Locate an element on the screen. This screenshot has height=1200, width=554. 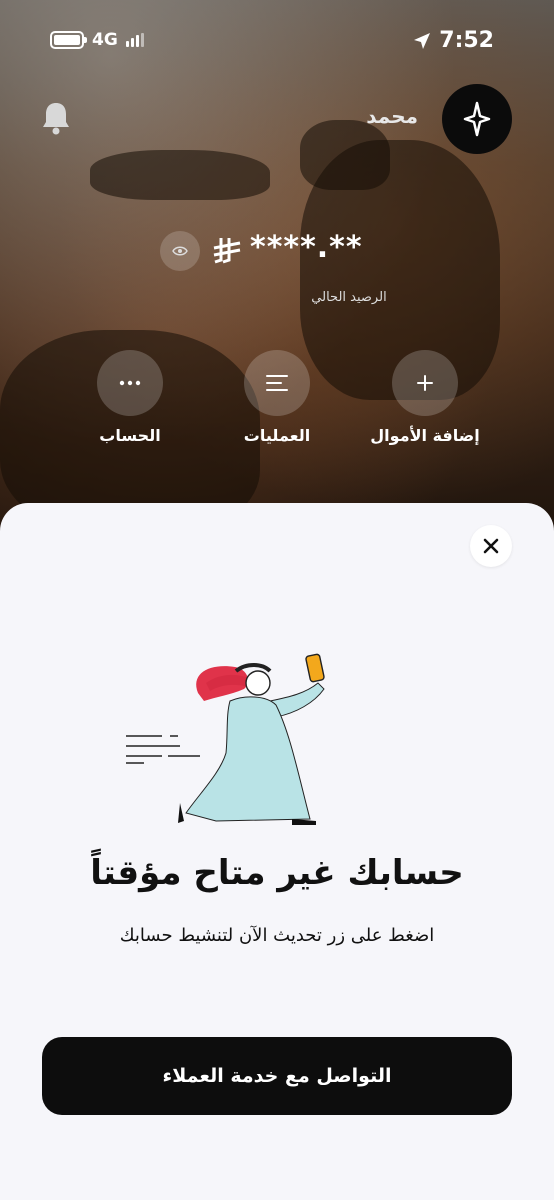
account-label: الحساب is located at coordinates (130, 435).